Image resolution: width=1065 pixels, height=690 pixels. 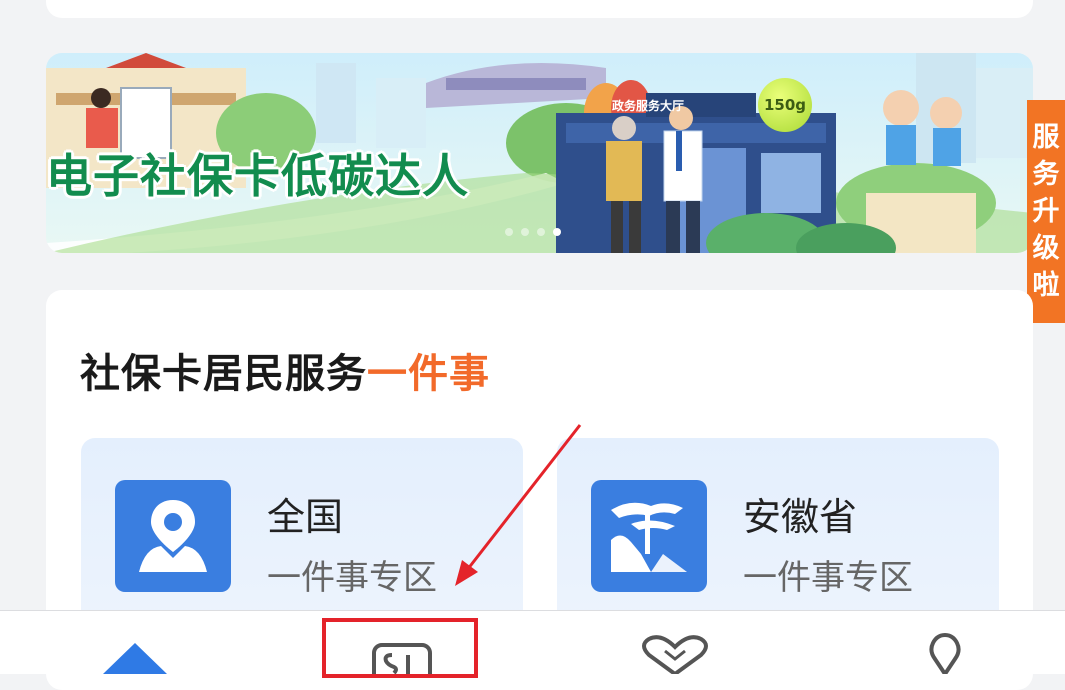 I want to click on pagination-dot-active, so click(x=557, y=232).